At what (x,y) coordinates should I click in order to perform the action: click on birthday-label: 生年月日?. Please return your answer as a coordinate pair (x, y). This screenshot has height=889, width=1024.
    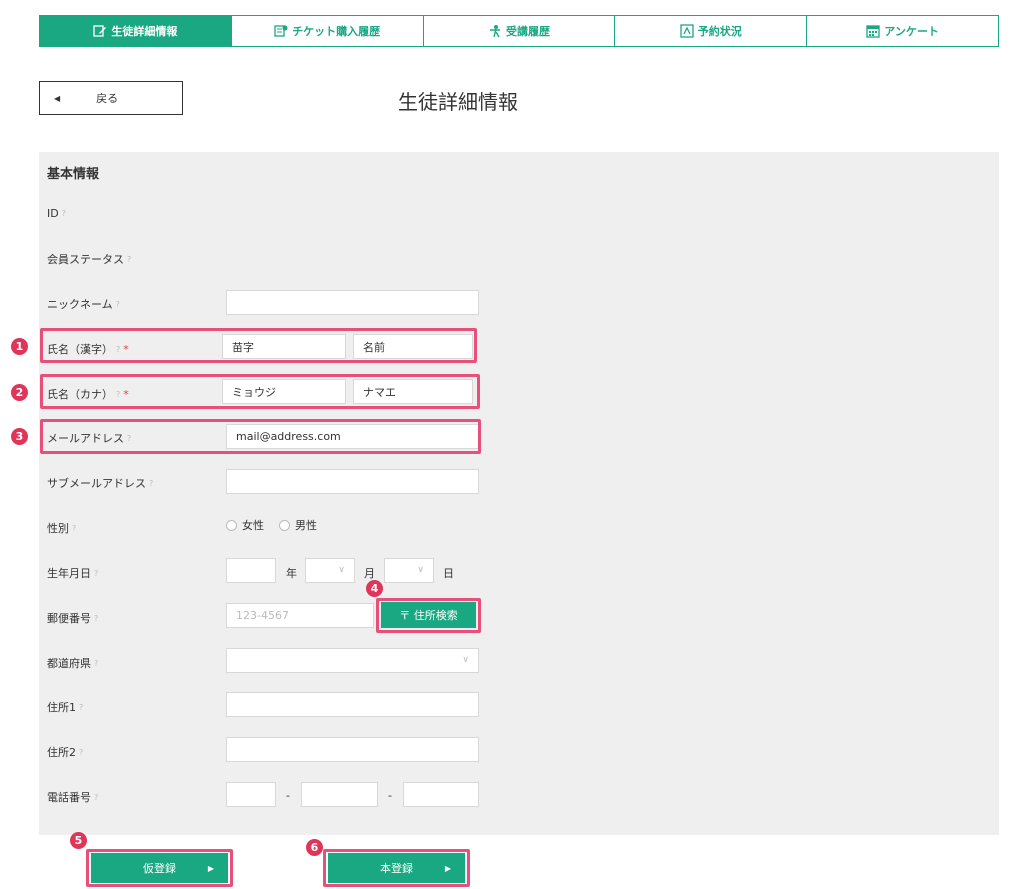
    Looking at the image, I should click on (73, 573).